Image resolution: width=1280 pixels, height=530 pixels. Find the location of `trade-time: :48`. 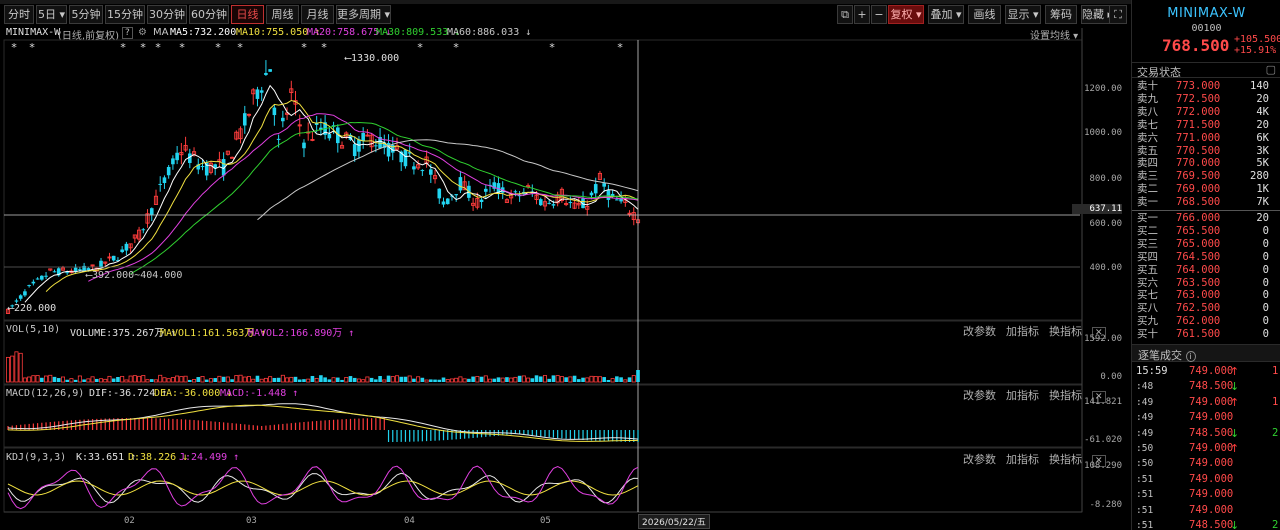

trade-time: :48 is located at coordinates (1145, 387).